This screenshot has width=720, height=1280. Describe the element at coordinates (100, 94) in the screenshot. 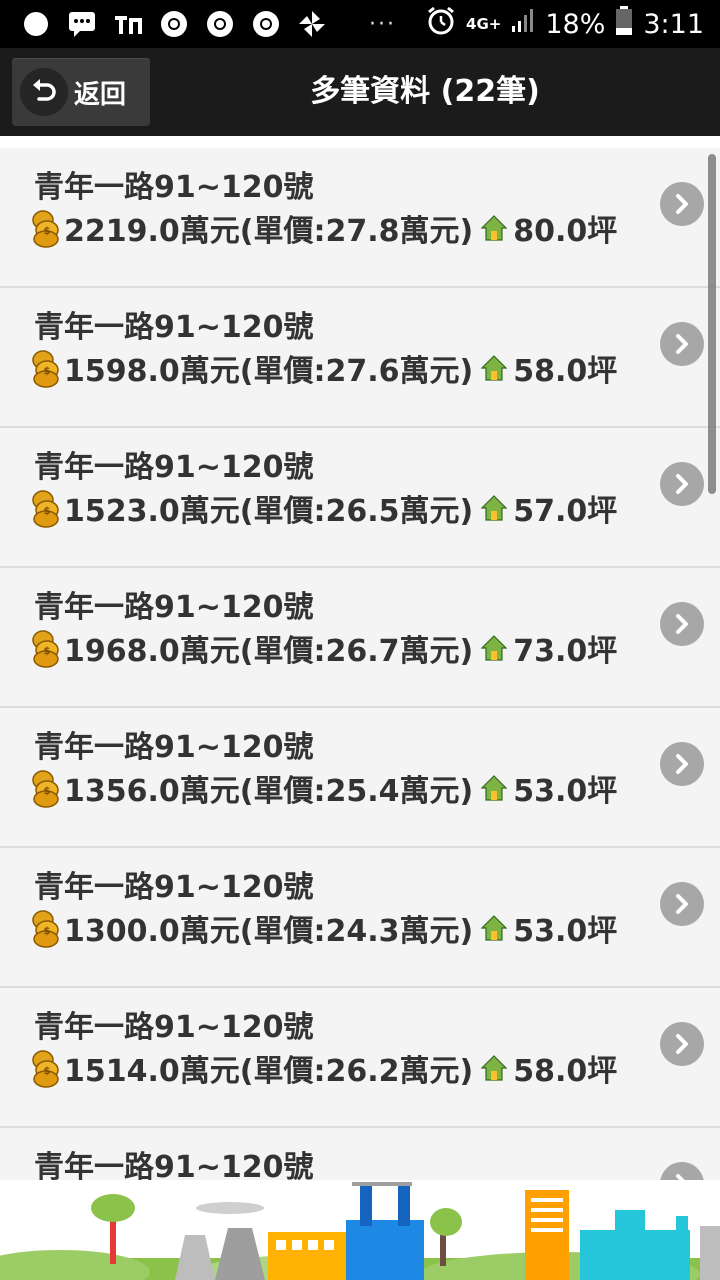

I see `back-label: 返回` at that location.